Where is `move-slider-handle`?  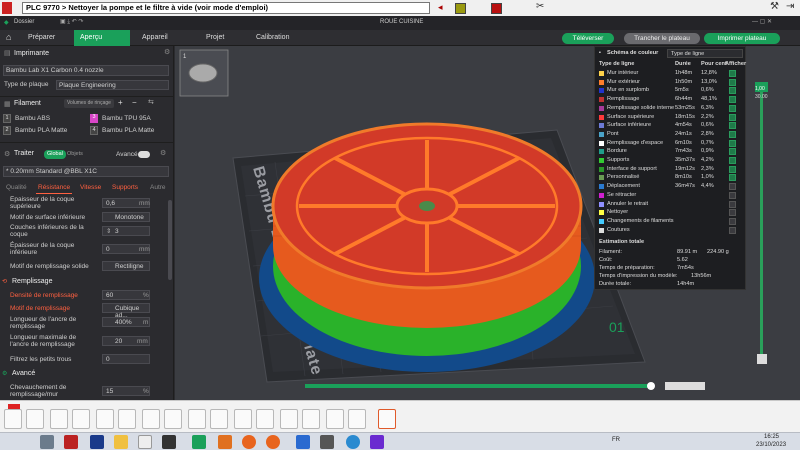 move-slider-handle is located at coordinates (651, 386).